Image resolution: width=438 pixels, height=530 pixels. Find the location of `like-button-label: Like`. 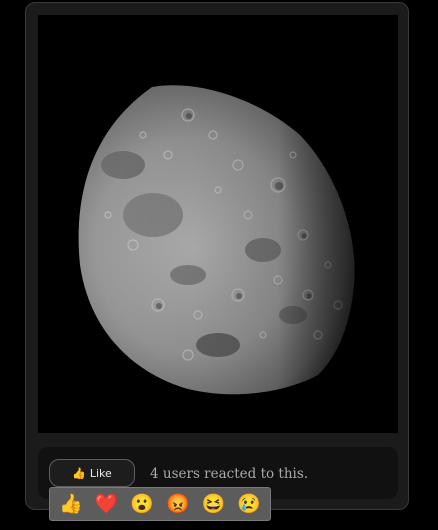

like-button-label: Like is located at coordinates (100, 473).